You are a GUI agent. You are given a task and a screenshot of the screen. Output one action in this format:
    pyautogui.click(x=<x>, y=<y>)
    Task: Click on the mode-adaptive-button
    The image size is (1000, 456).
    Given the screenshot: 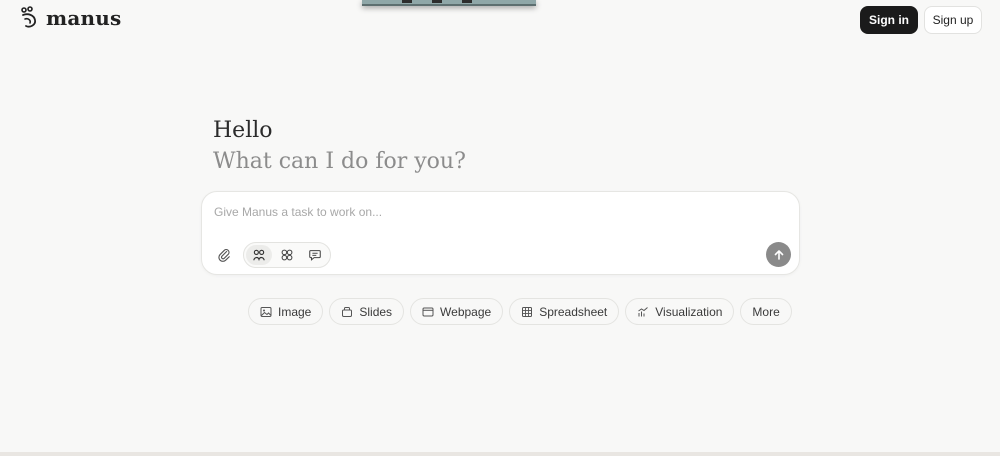 What is the action you would take?
    pyautogui.click(x=287, y=255)
    